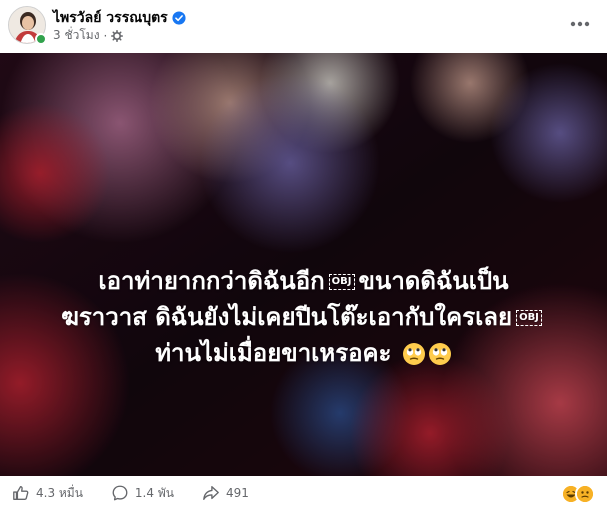  Describe the element at coordinates (341, 282) in the screenshot. I see `obj-placeholder-1: OBJ` at that location.